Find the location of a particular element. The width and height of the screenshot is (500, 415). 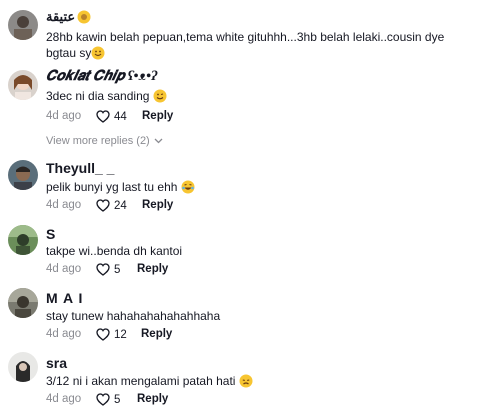

comment-username: عتيقة is located at coordinates (68, 17).